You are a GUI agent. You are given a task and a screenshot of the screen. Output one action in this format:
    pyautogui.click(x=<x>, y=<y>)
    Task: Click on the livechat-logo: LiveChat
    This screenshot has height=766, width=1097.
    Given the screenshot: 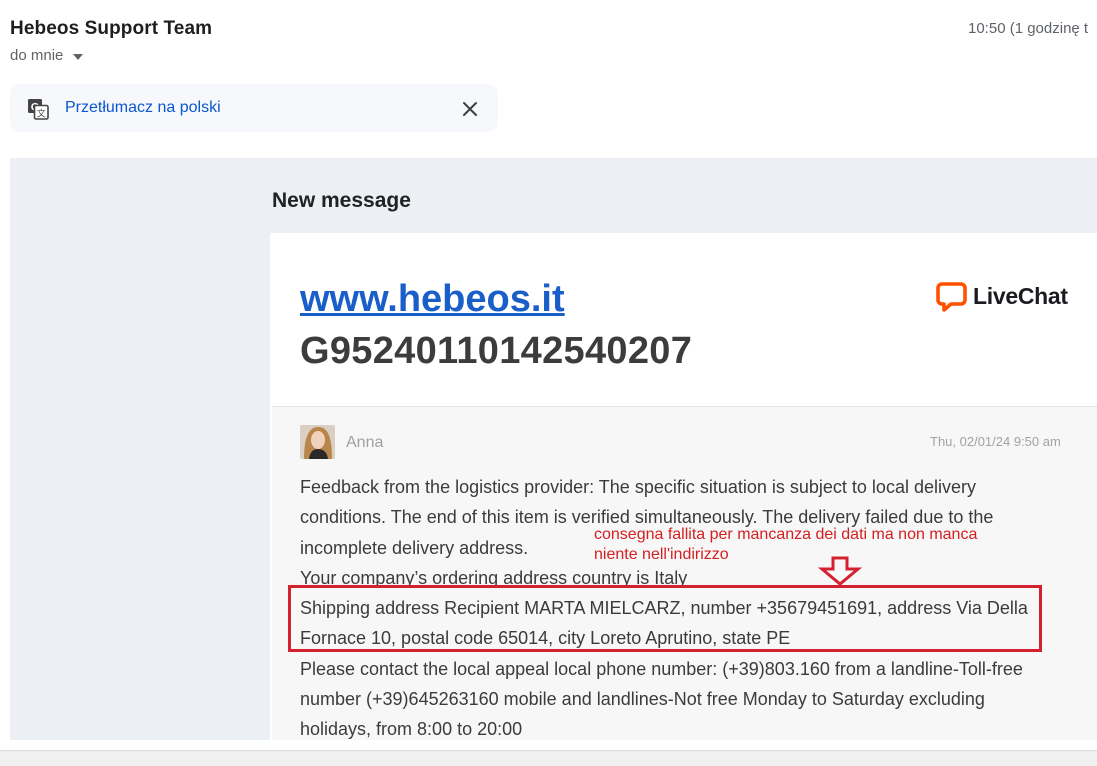 What is the action you would take?
    pyautogui.click(x=1002, y=296)
    